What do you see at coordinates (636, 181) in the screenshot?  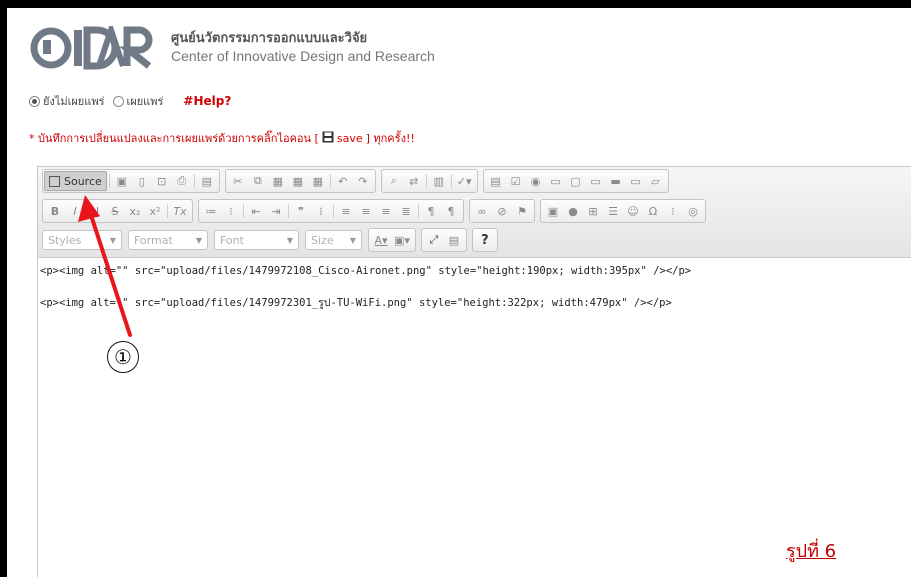 I see `image-button-icon: ▭` at bounding box center [636, 181].